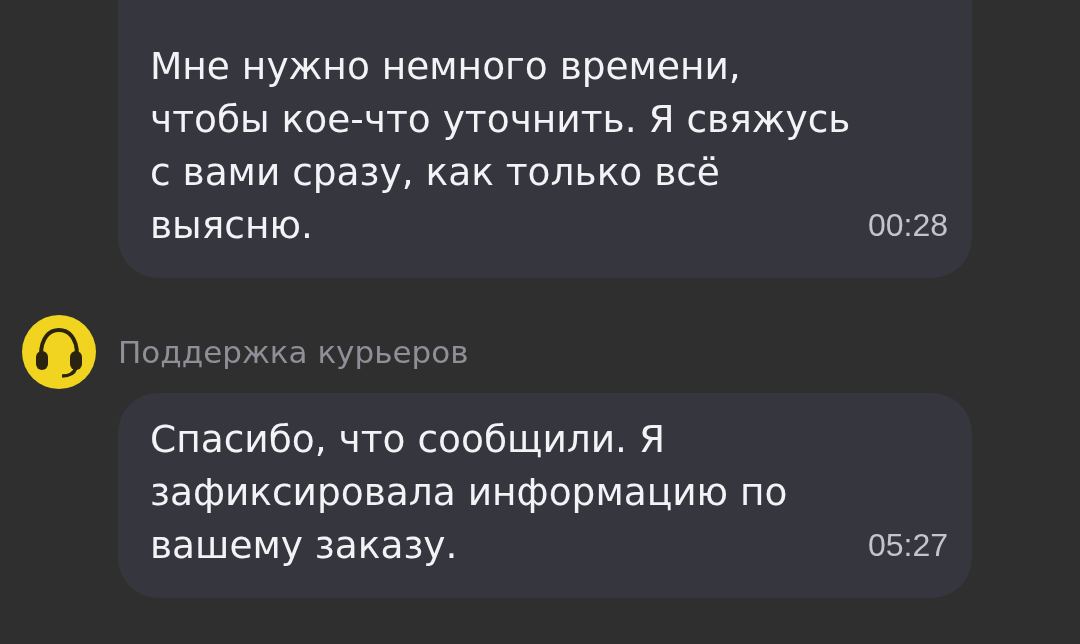 The width and height of the screenshot is (1080, 644). I want to click on headset-icon, so click(59, 352).